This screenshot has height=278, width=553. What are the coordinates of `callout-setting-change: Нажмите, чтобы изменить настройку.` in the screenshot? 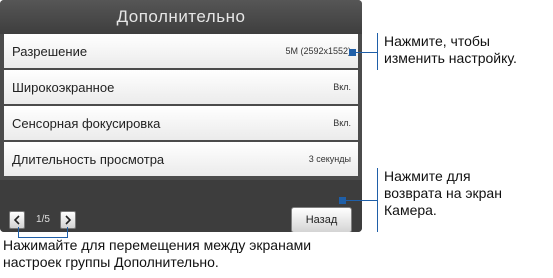 It's located at (450, 50).